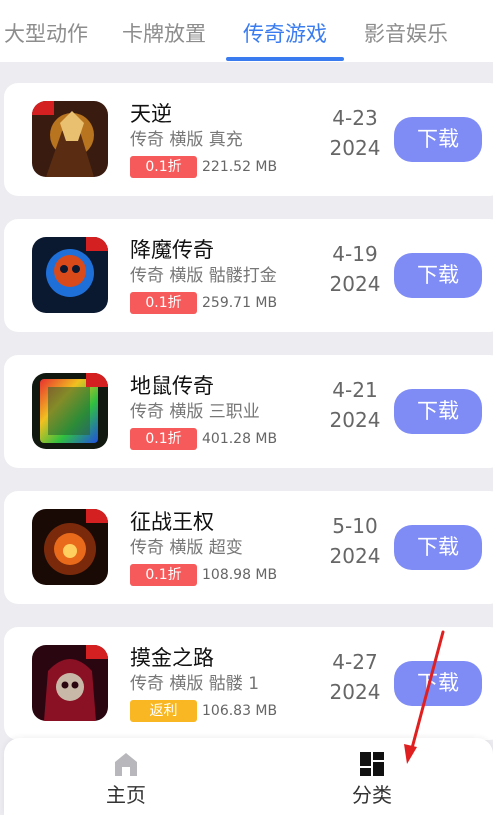 This screenshot has height=815, width=493. What do you see at coordinates (126, 780) in the screenshot?
I see `nav-home: 主页` at bounding box center [126, 780].